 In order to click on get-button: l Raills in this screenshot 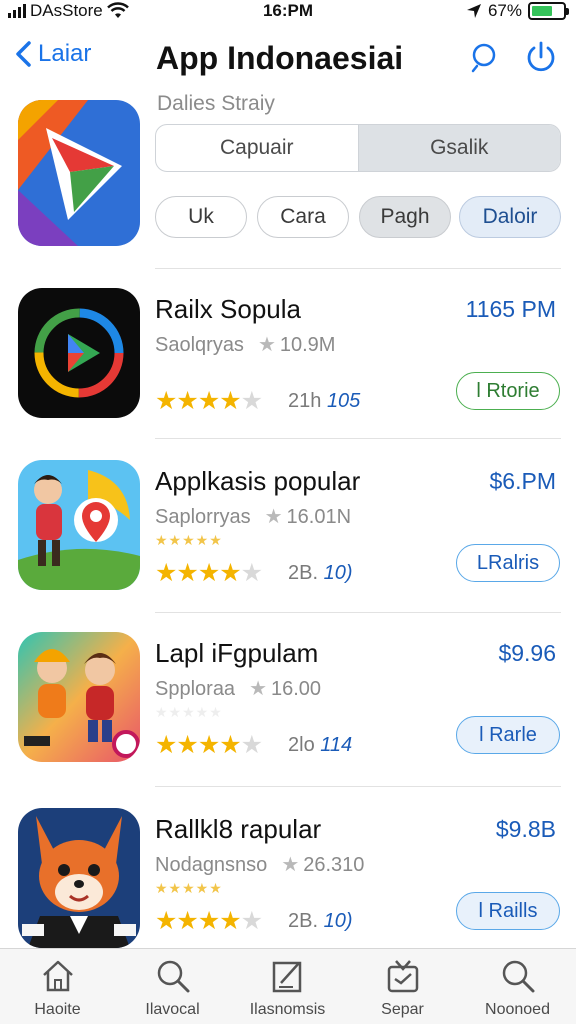, I will do `click(508, 911)`.